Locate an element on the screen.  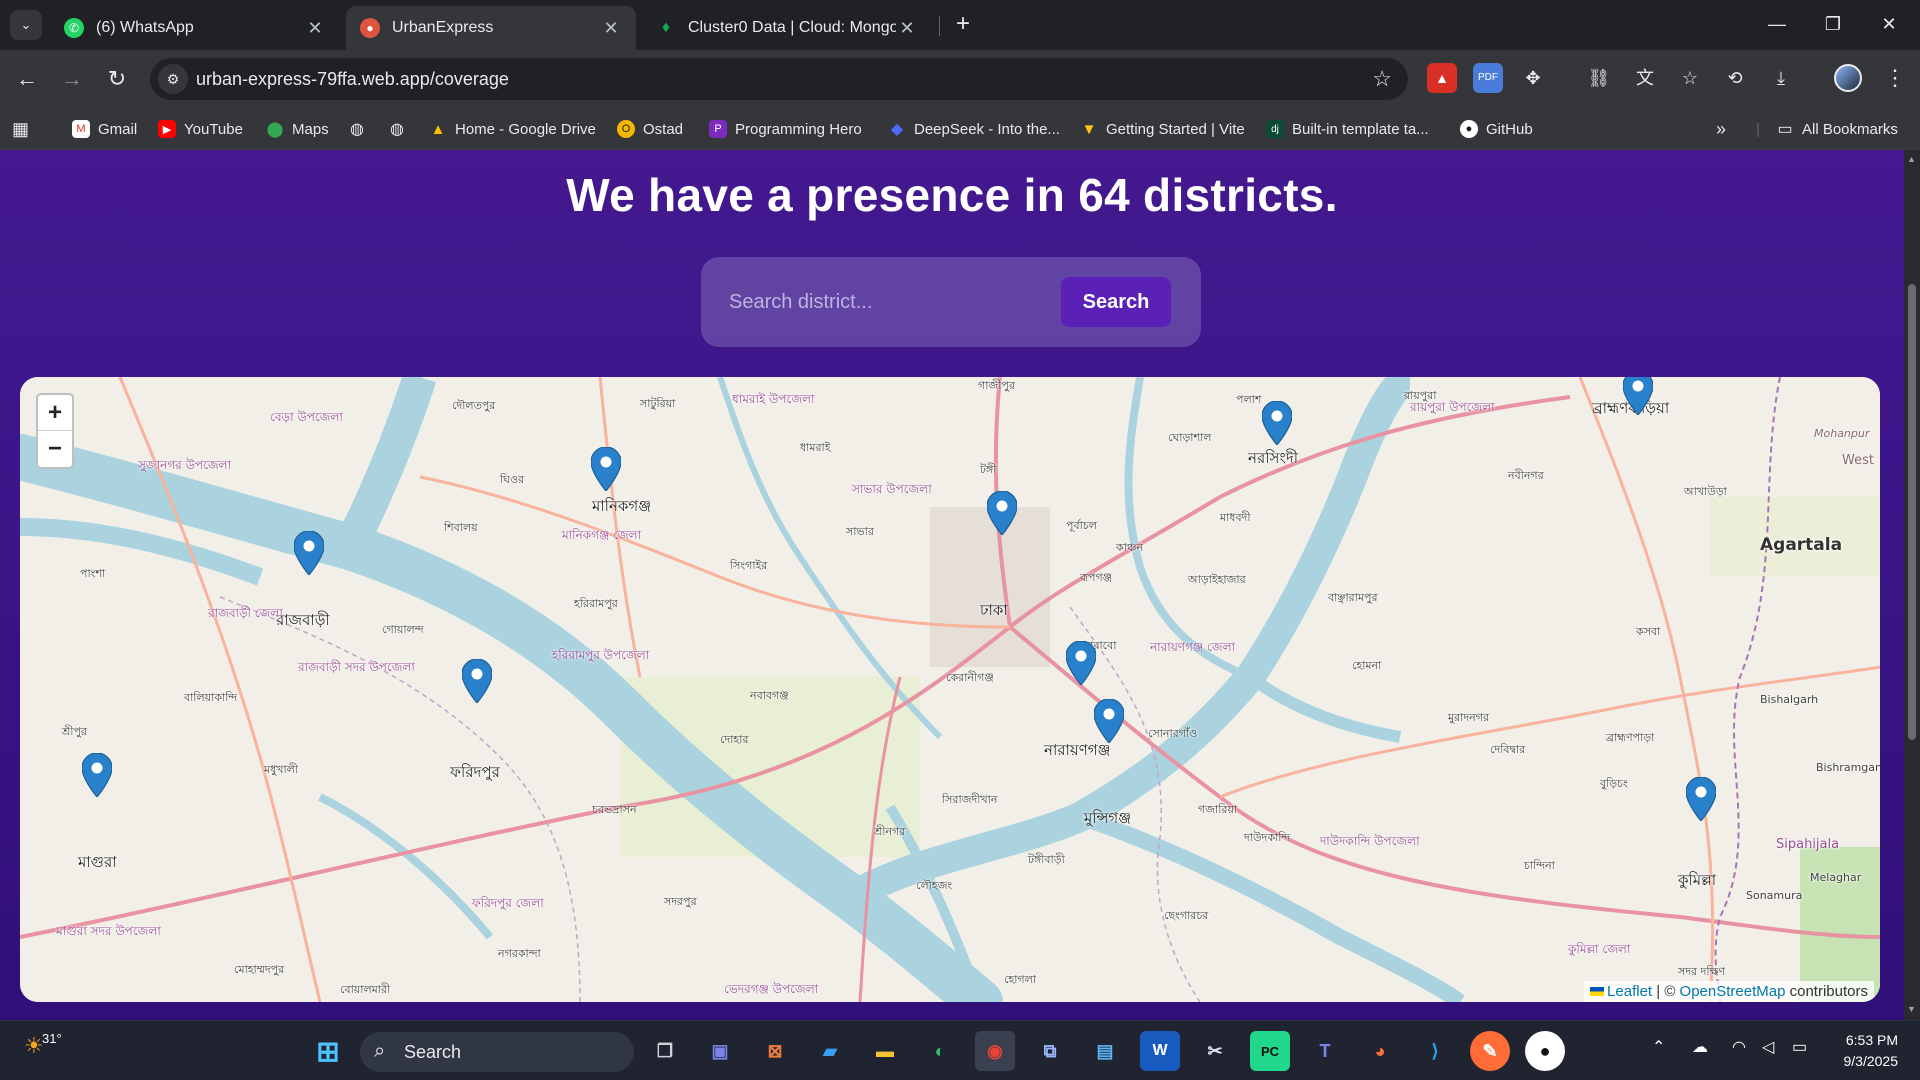
apps-grid-icon: ▦ is located at coordinates (20, 129).